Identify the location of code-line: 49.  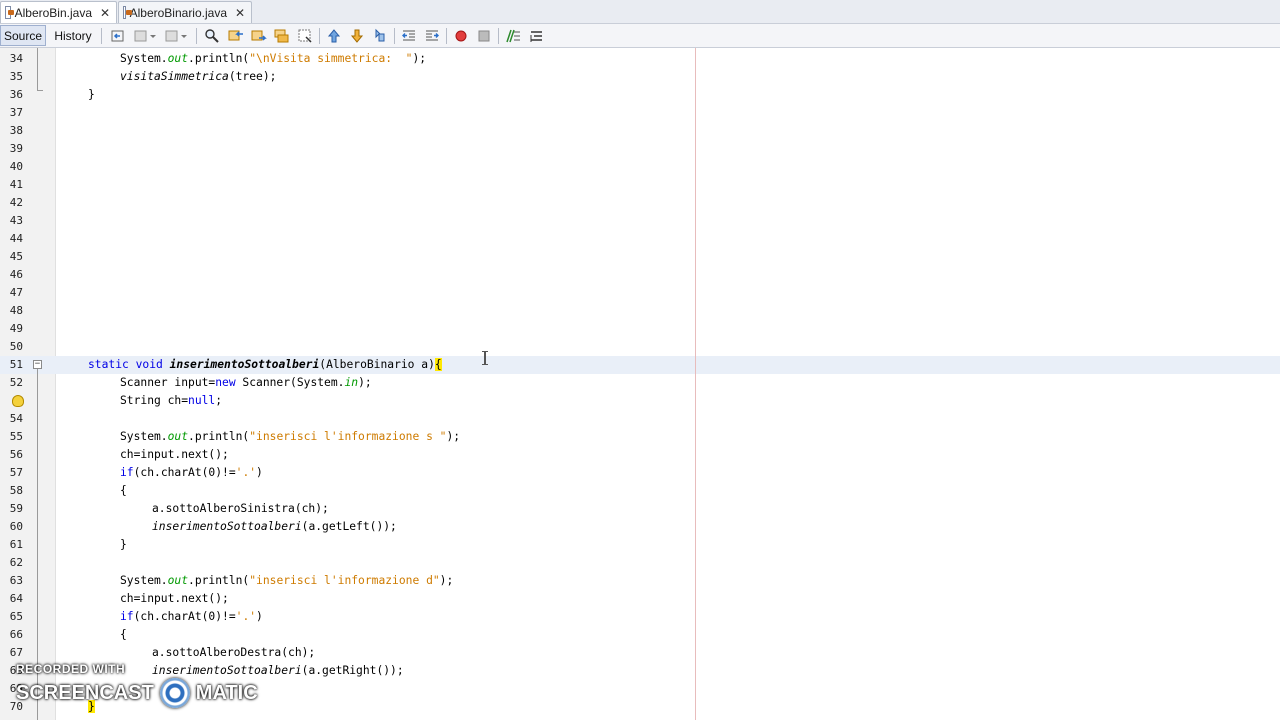
(640, 329).